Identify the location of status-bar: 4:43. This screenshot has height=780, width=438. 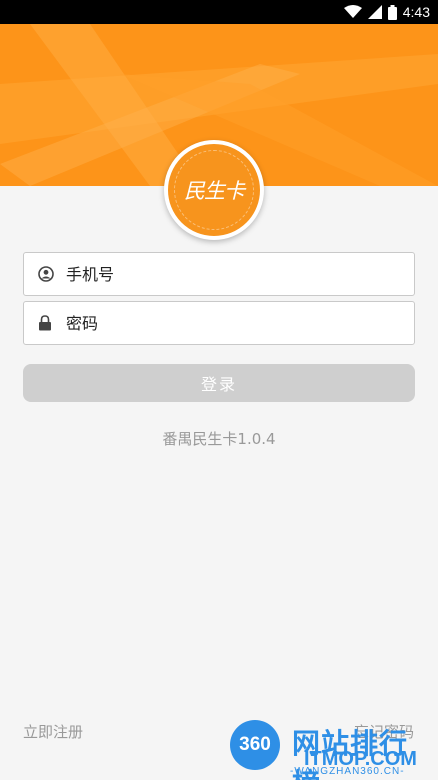
(219, 12).